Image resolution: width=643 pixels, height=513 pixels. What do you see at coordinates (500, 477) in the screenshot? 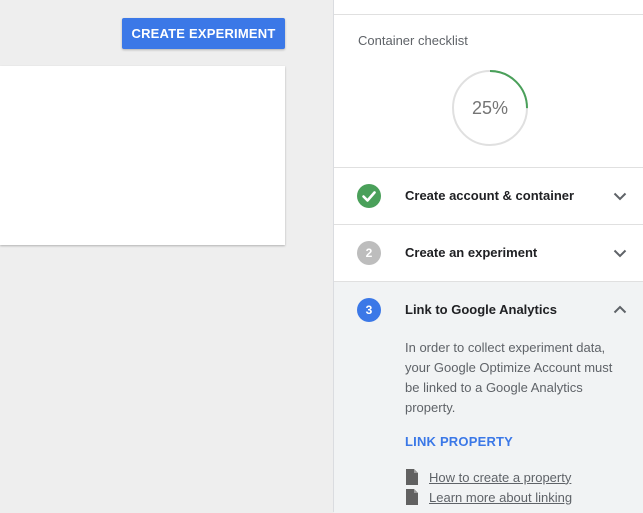
I see `help-link-label: How to create a property` at bounding box center [500, 477].